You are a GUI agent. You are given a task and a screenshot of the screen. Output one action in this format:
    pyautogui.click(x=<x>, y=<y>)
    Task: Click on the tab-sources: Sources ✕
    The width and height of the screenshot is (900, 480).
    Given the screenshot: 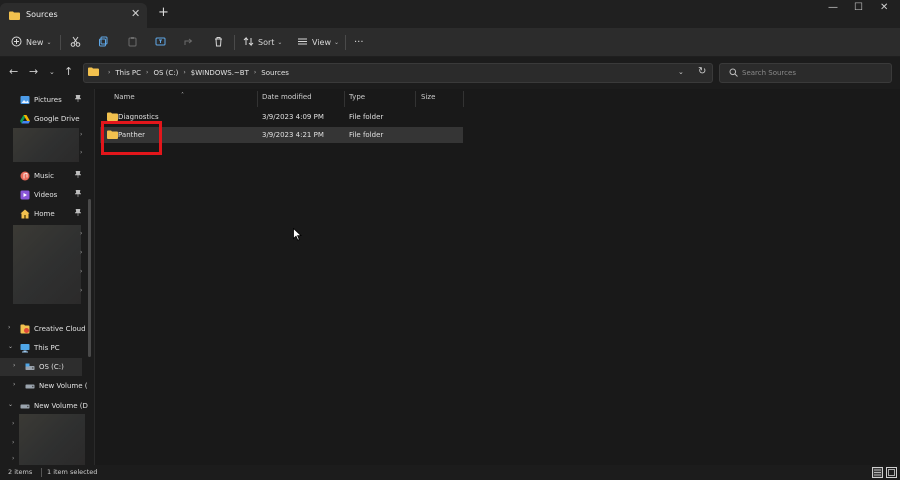 What is the action you would take?
    pyautogui.click(x=73, y=15)
    